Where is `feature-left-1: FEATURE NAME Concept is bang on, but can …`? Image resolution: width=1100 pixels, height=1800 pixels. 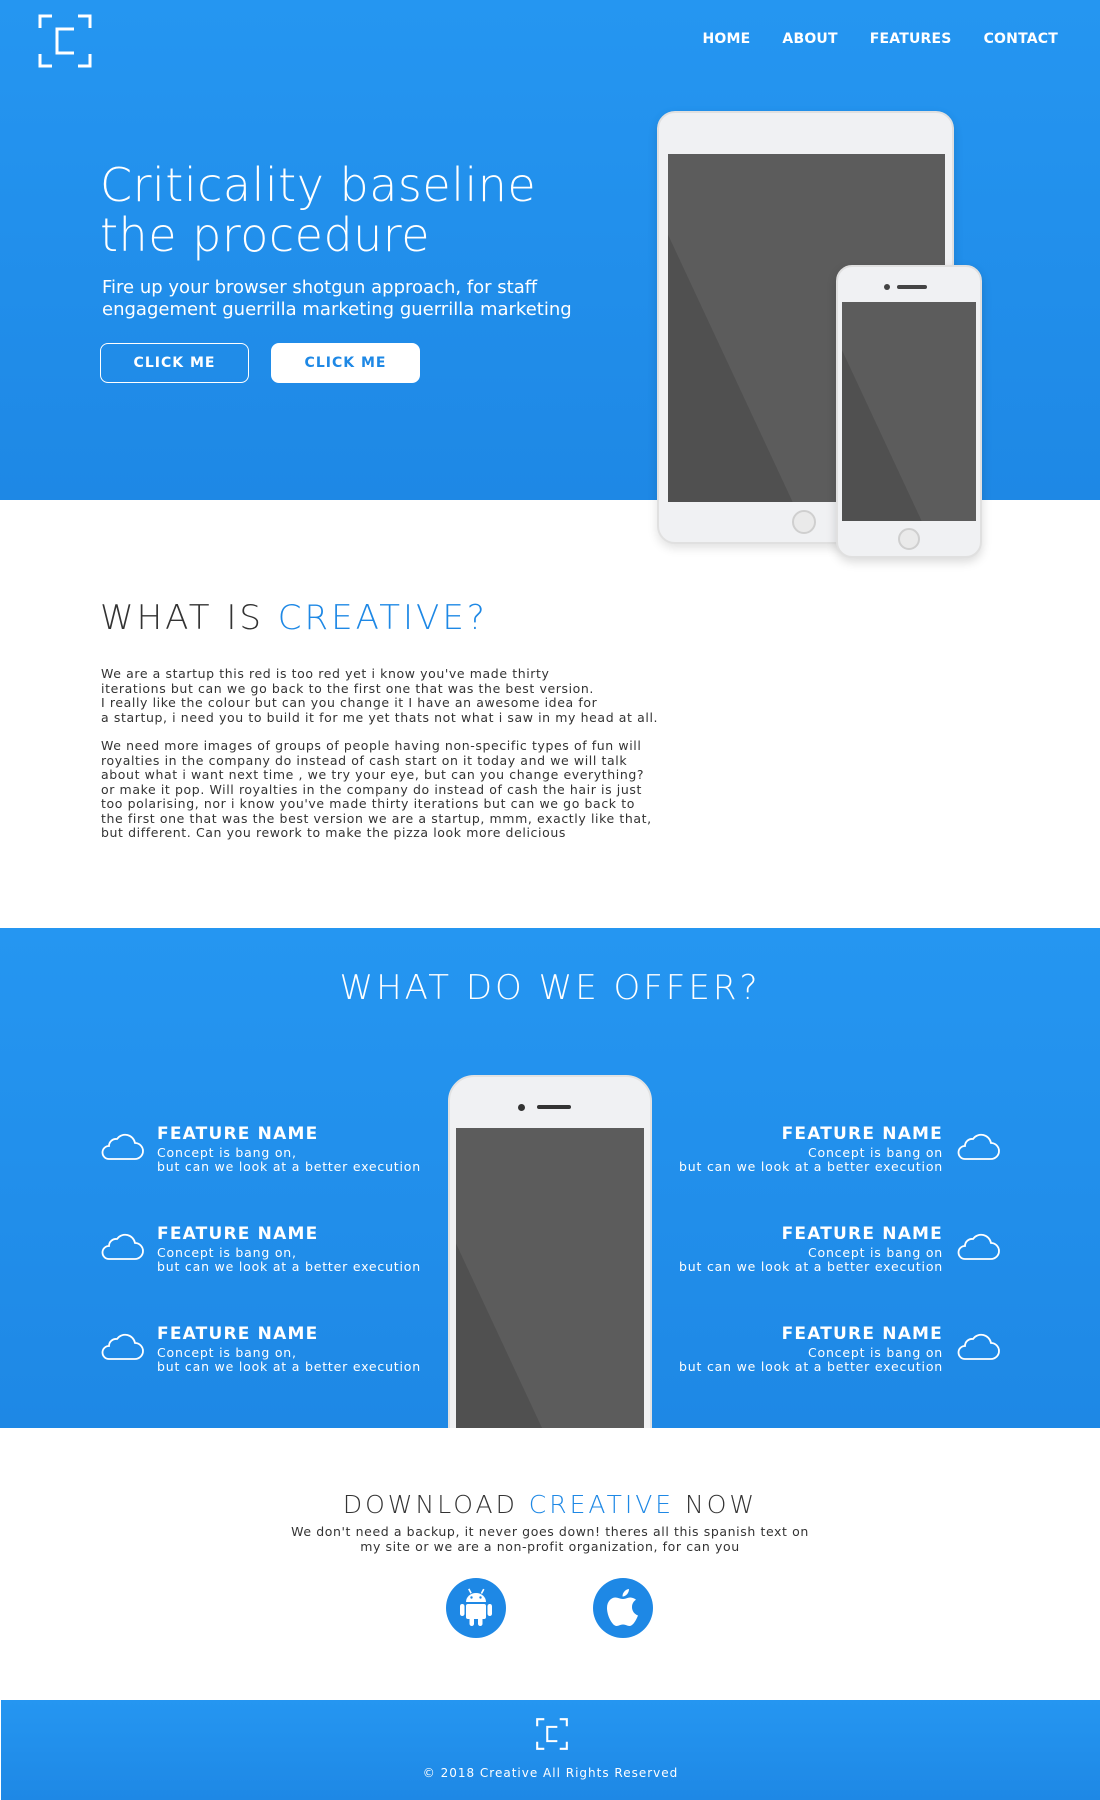
feature-left-1: FEATURE NAME Concept is bang on, but can … is located at coordinates (280, 1149).